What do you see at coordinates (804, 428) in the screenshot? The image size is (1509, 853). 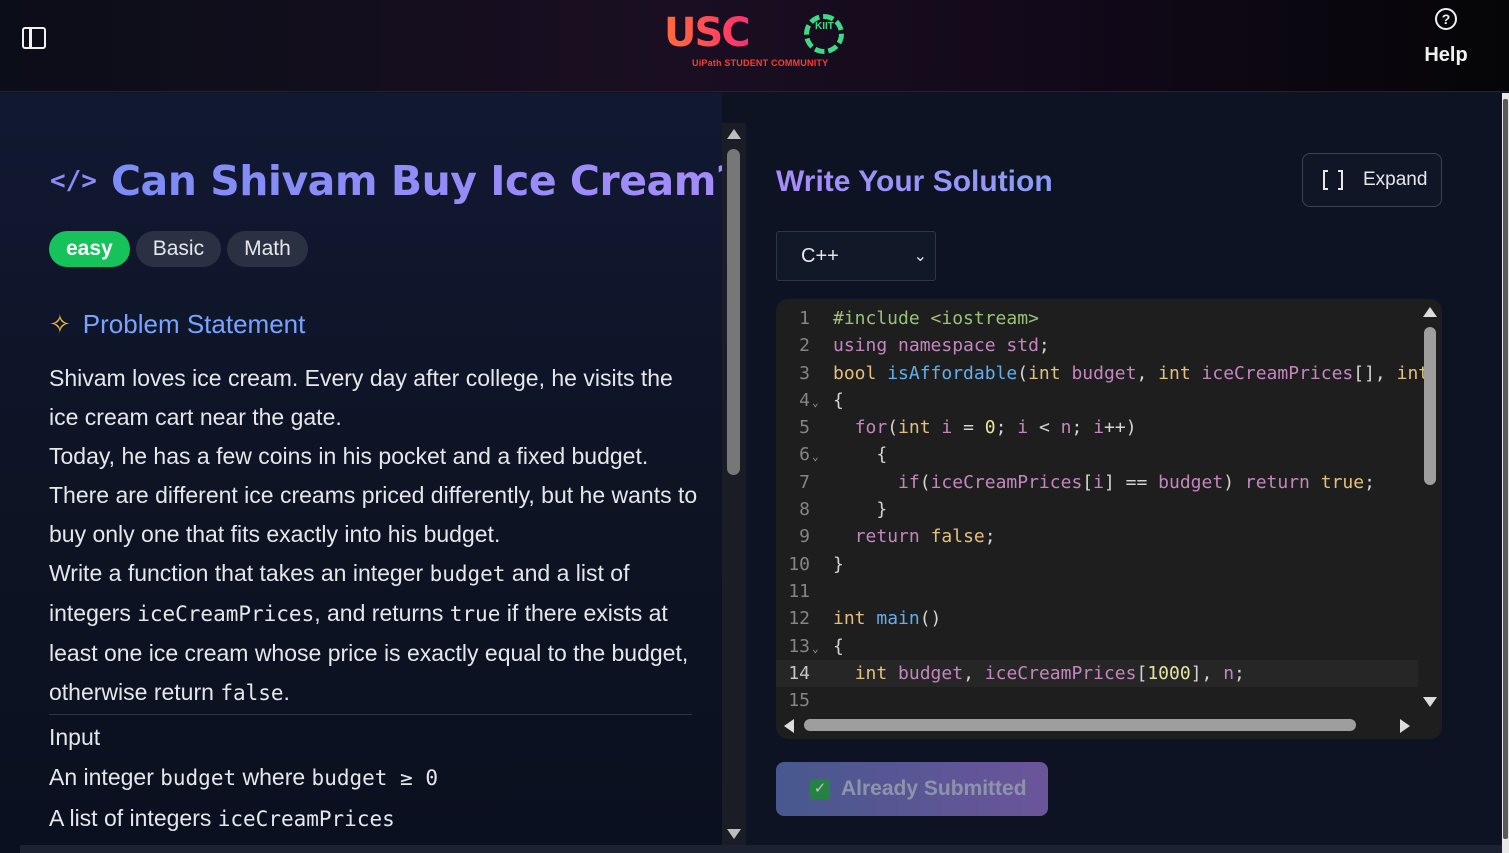 I see `line-number: 5` at bounding box center [804, 428].